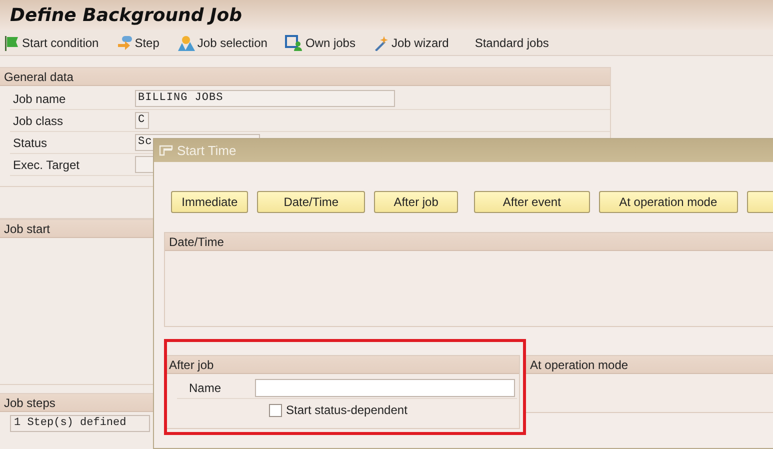 The width and height of the screenshot is (773, 449). Describe the element at coordinates (265, 98) in the screenshot. I see `input-field: BILLING JOBS` at that location.